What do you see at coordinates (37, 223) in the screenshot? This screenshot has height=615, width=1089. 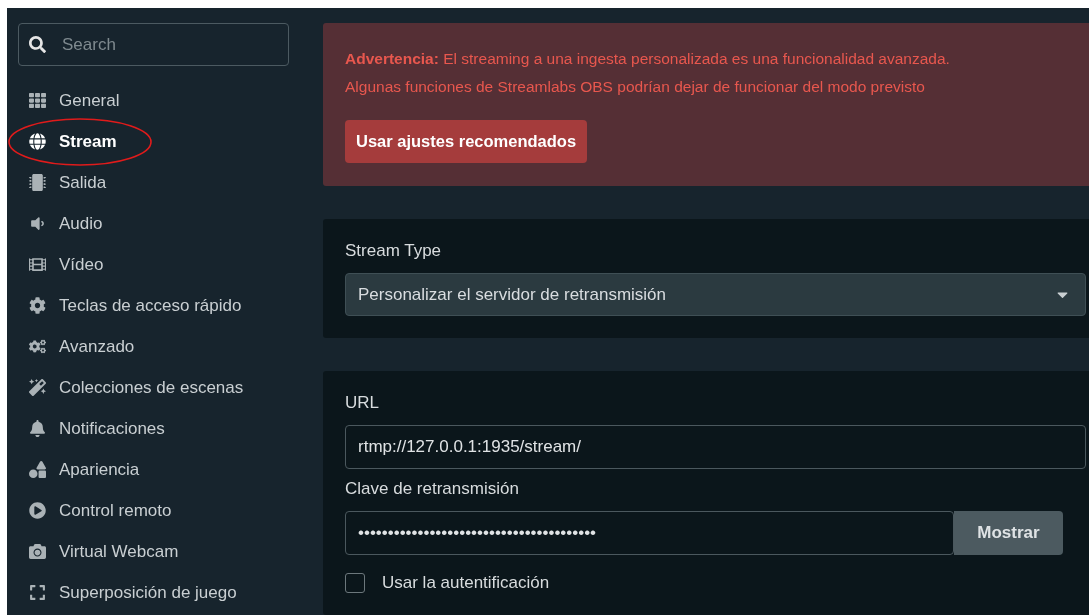 I see `speaker-icon` at bounding box center [37, 223].